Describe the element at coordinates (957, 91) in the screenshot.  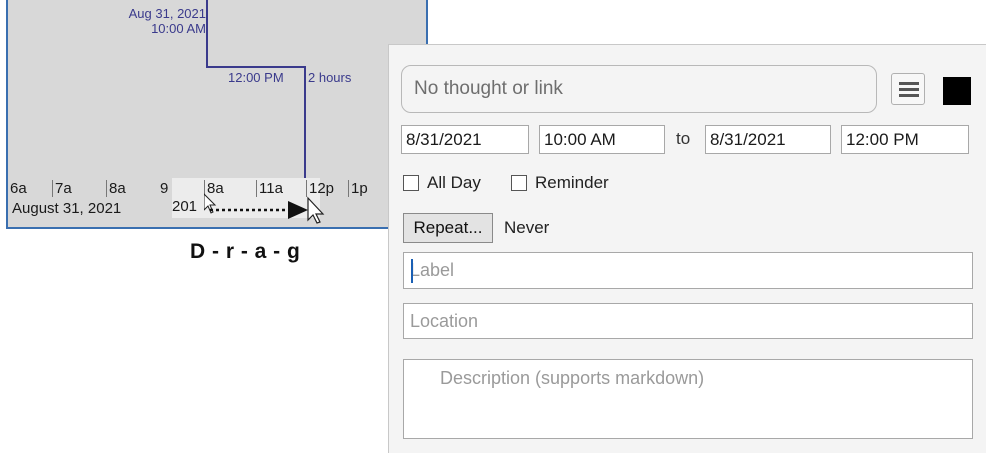
I see `color-swatch-button` at that location.